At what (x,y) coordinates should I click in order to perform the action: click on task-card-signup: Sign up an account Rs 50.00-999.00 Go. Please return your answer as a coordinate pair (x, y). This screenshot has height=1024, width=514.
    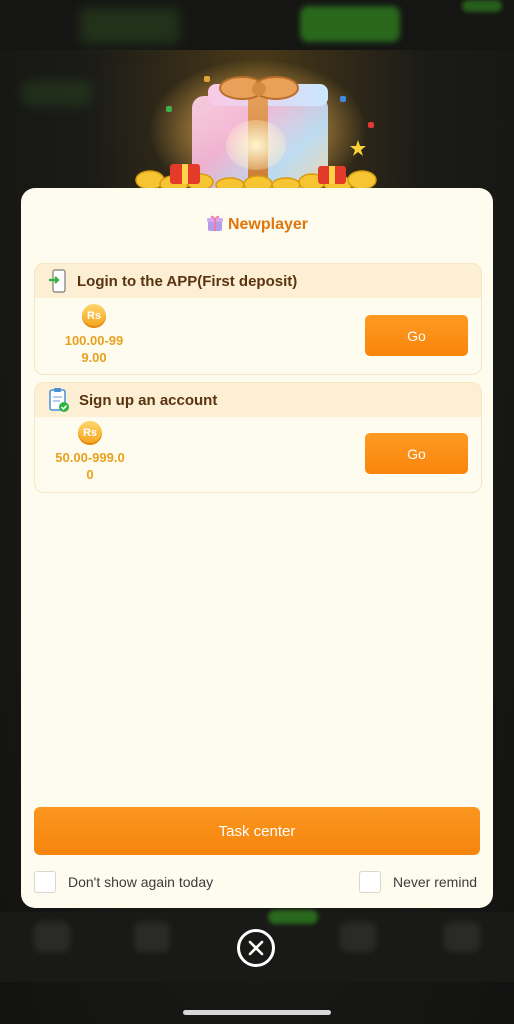
    Looking at the image, I should click on (258, 437).